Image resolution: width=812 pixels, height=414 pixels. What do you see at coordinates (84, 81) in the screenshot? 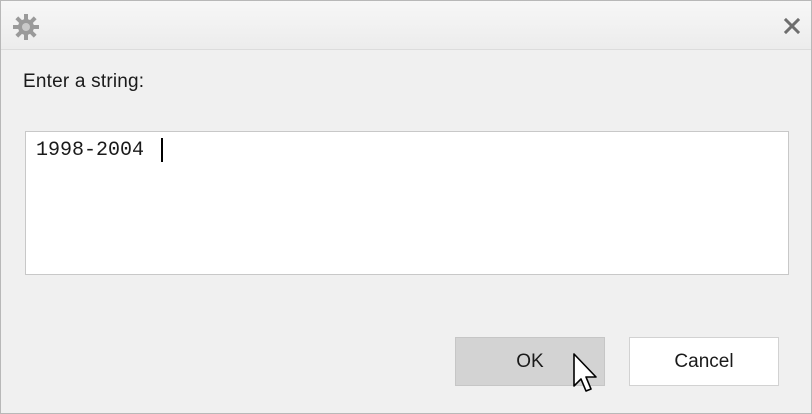
I see `prompt-label: Enter a string:` at bounding box center [84, 81].